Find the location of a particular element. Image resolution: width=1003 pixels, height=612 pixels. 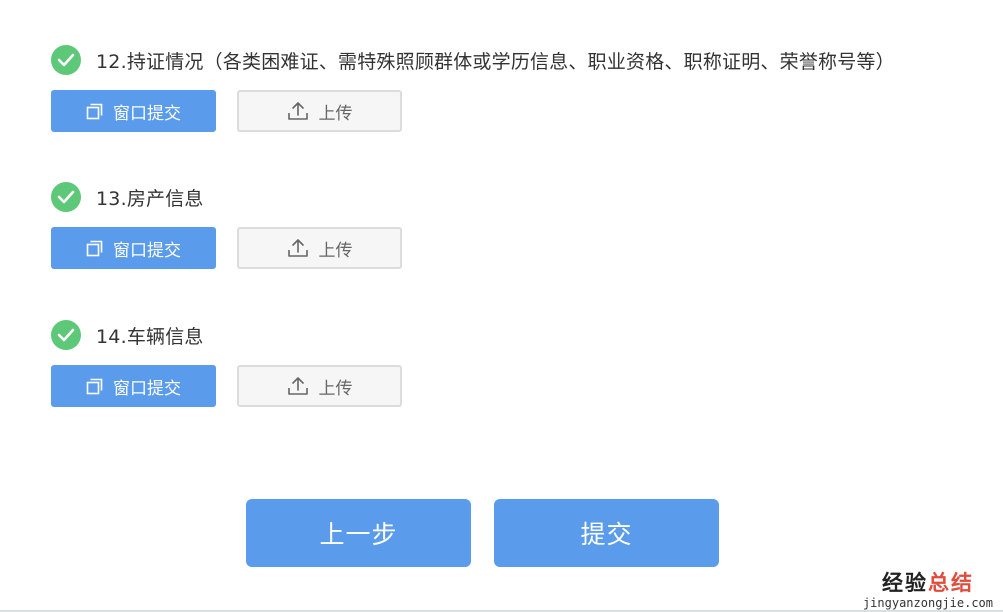

section-title: 13.房产信息 is located at coordinates (127, 197).